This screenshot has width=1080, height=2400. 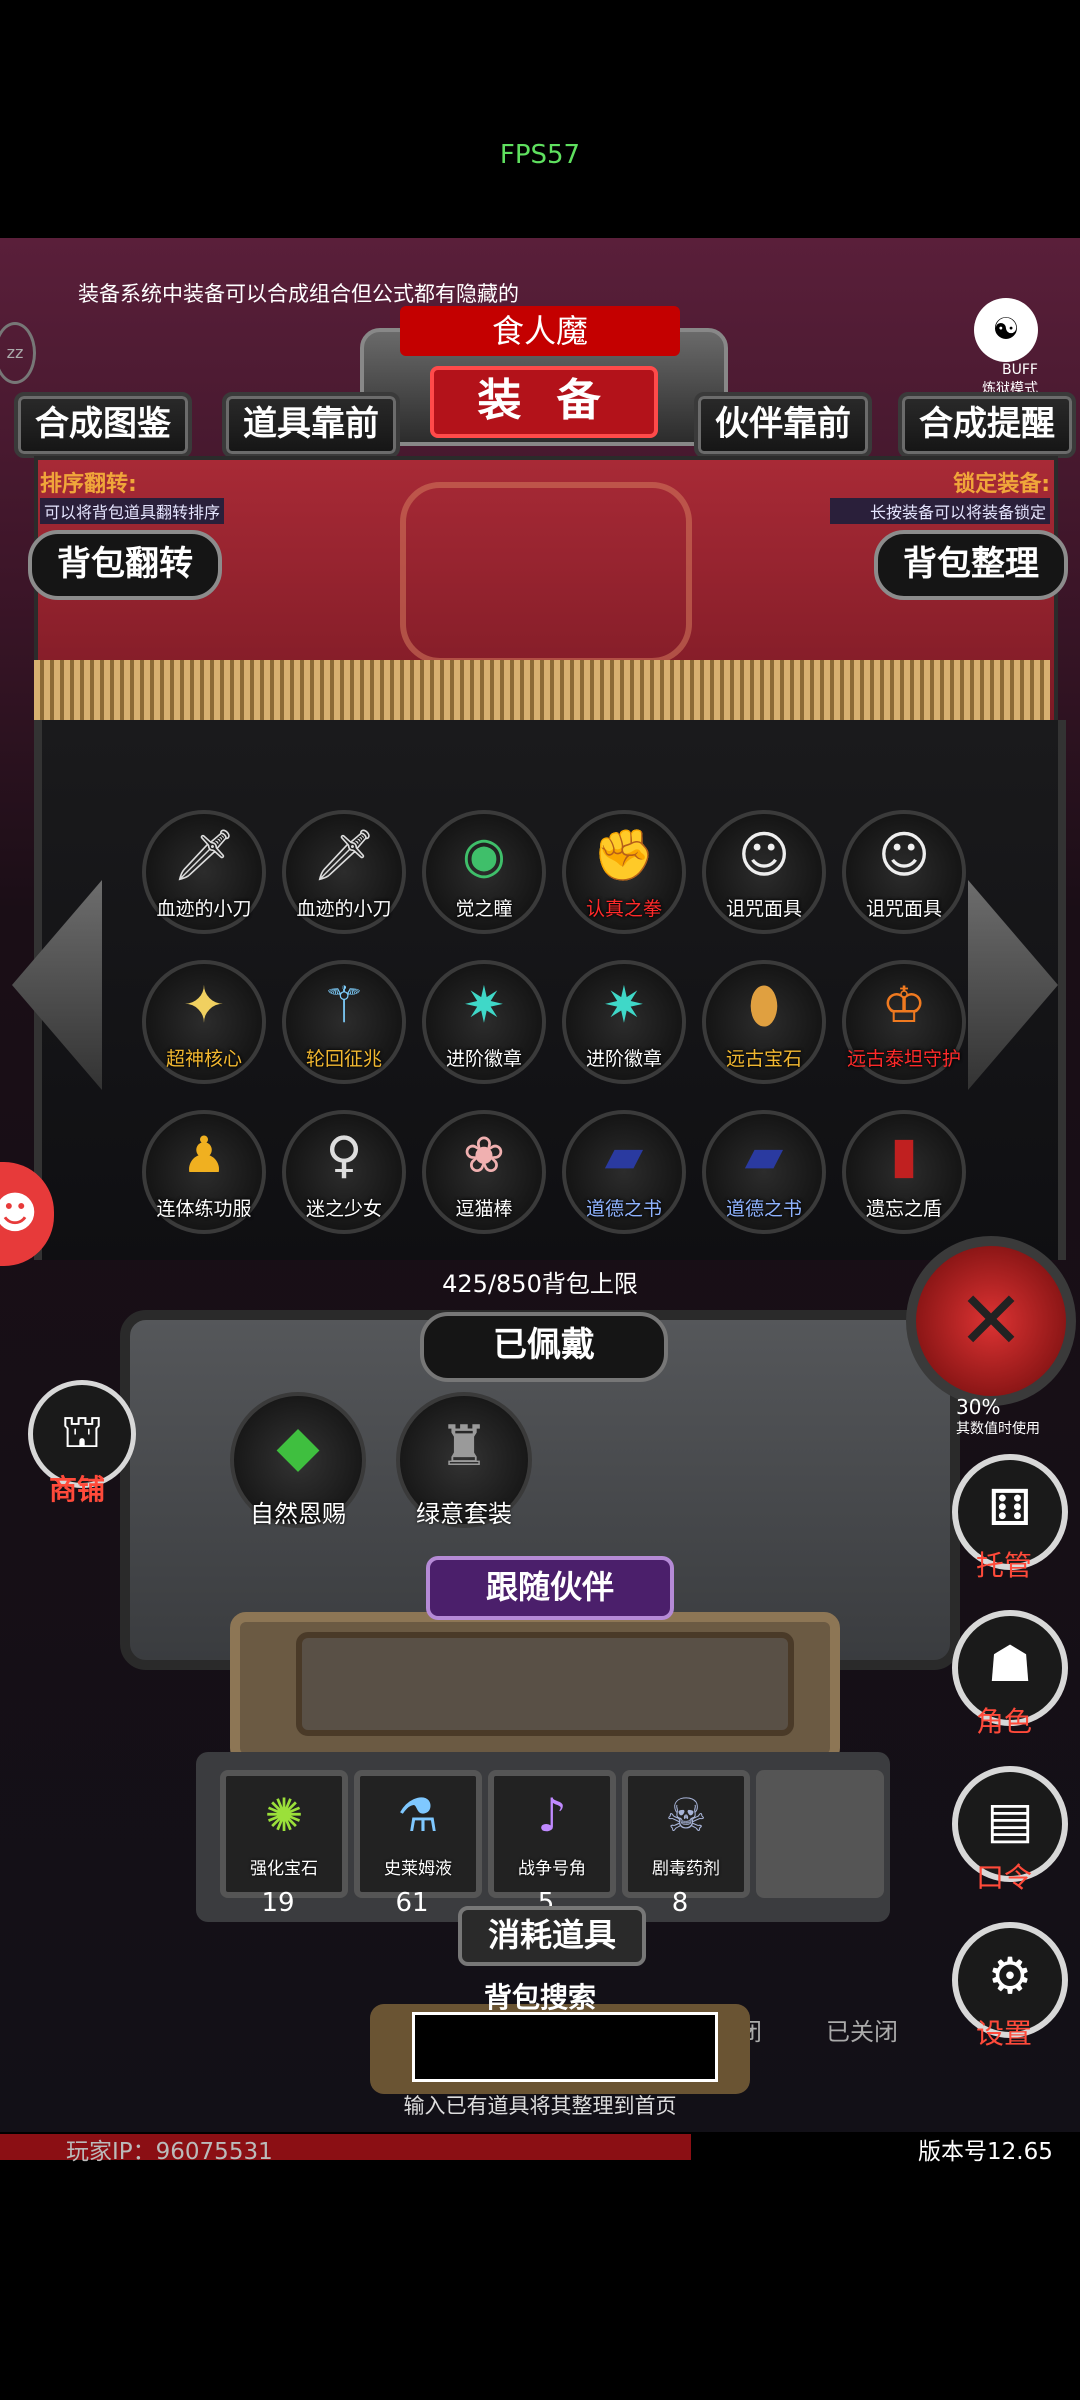 What do you see at coordinates (545, 1684) in the screenshot?
I see `companion-slot` at bounding box center [545, 1684].